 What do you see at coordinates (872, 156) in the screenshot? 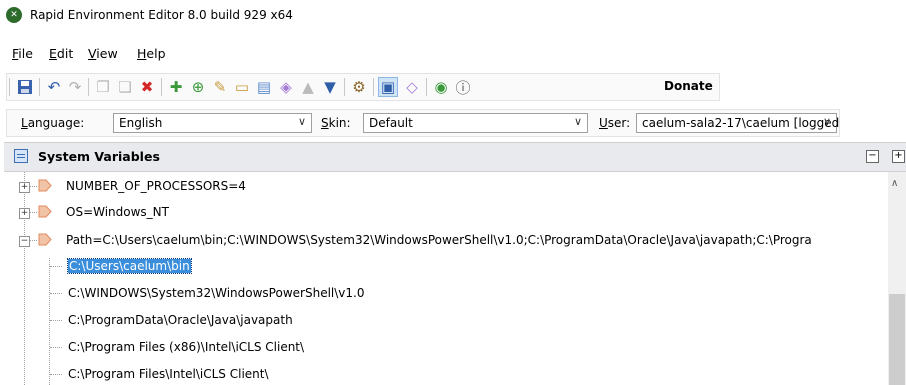
I see `collapse-all-icon: −` at bounding box center [872, 156].